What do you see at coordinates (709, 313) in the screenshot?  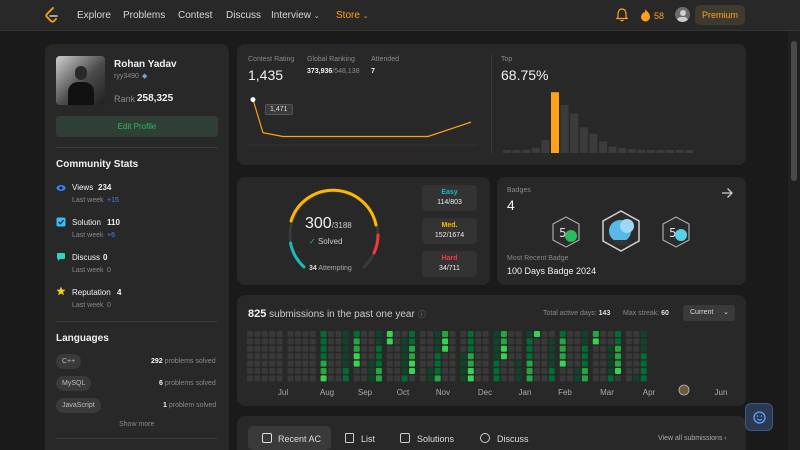 I see `year-select: Current ⌄` at bounding box center [709, 313].